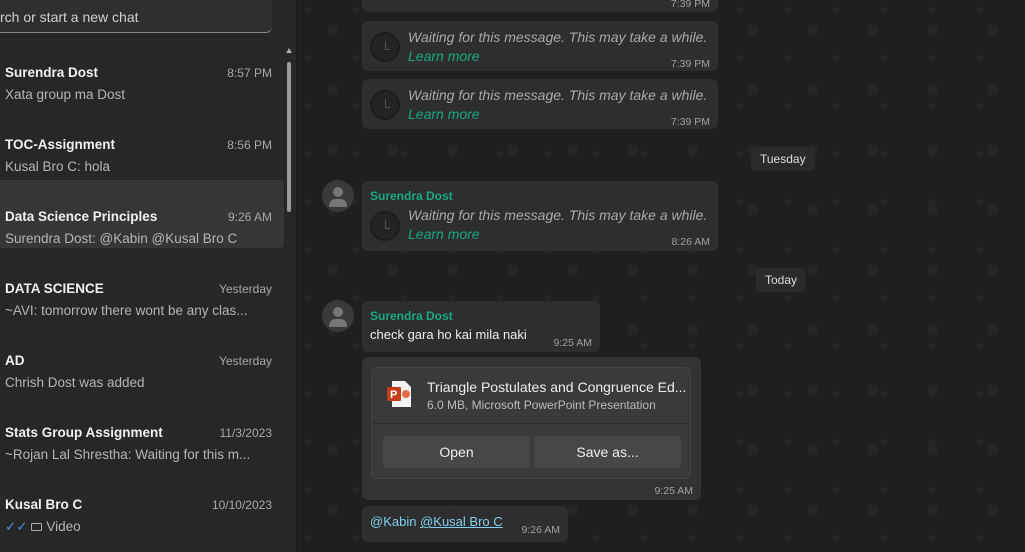  Describe the element at coordinates (399, 394) in the screenshot. I see `powerpoint-icon: P` at that location.